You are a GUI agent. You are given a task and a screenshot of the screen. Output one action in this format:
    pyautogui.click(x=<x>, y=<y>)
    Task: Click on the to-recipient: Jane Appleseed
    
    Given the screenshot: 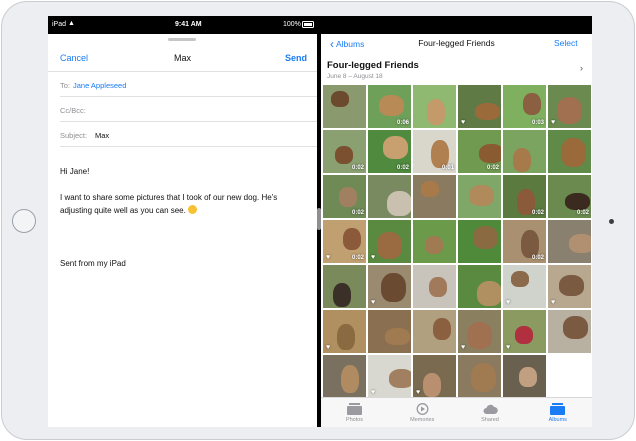 What is the action you would take?
    pyautogui.click(x=99, y=85)
    